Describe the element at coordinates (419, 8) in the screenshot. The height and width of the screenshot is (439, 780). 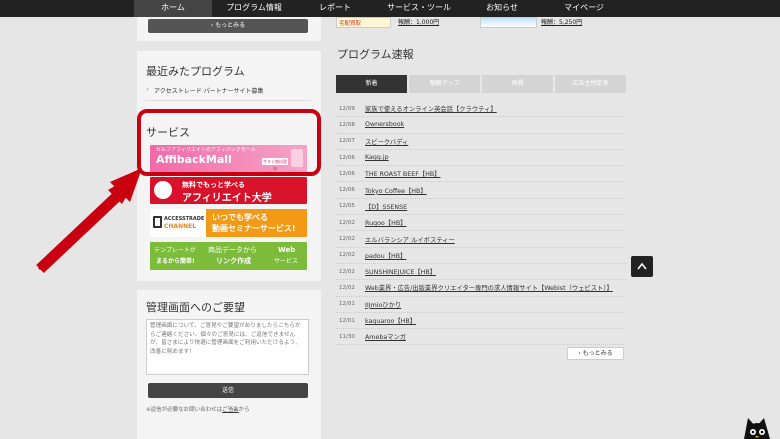
I see `nav-services-tools: サービス・ツール` at that location.